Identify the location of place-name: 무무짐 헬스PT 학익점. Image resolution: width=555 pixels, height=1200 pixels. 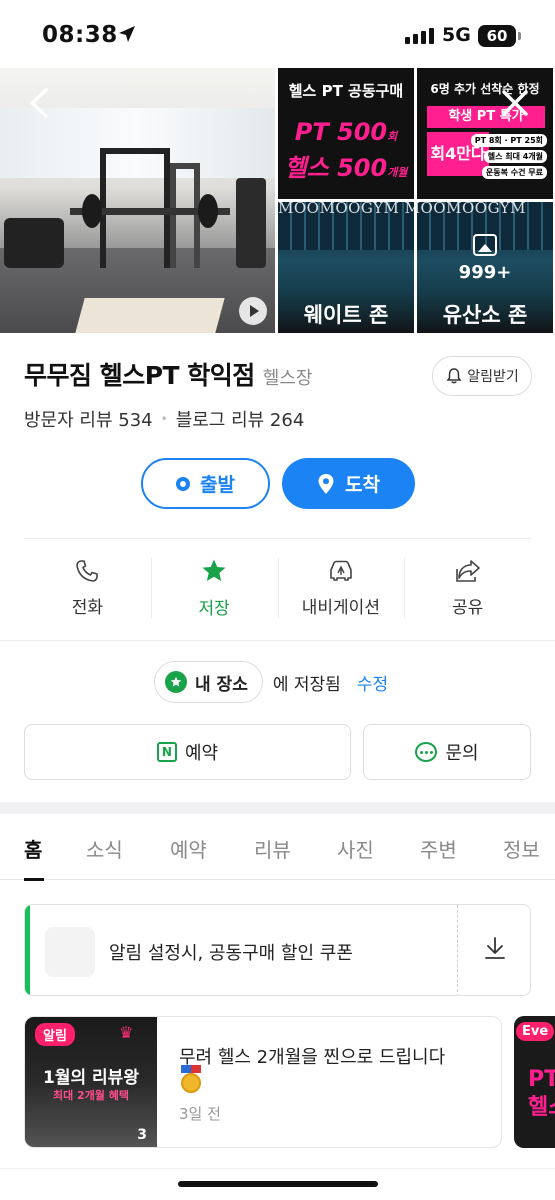
(139, 375).